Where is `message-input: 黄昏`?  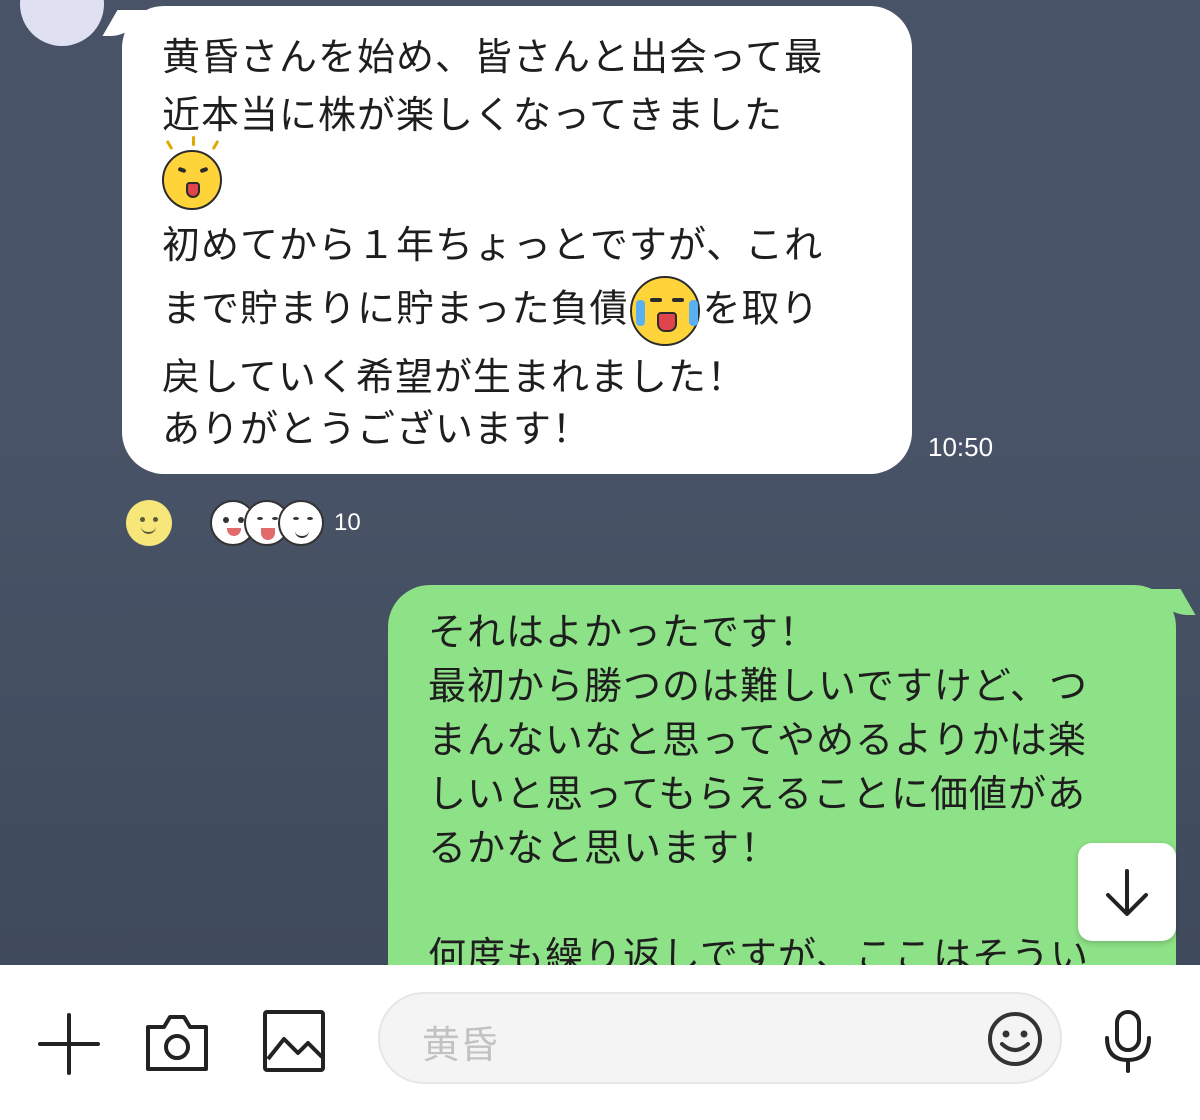 message-input: 黄昏 is located at coordinates (720, 1038).